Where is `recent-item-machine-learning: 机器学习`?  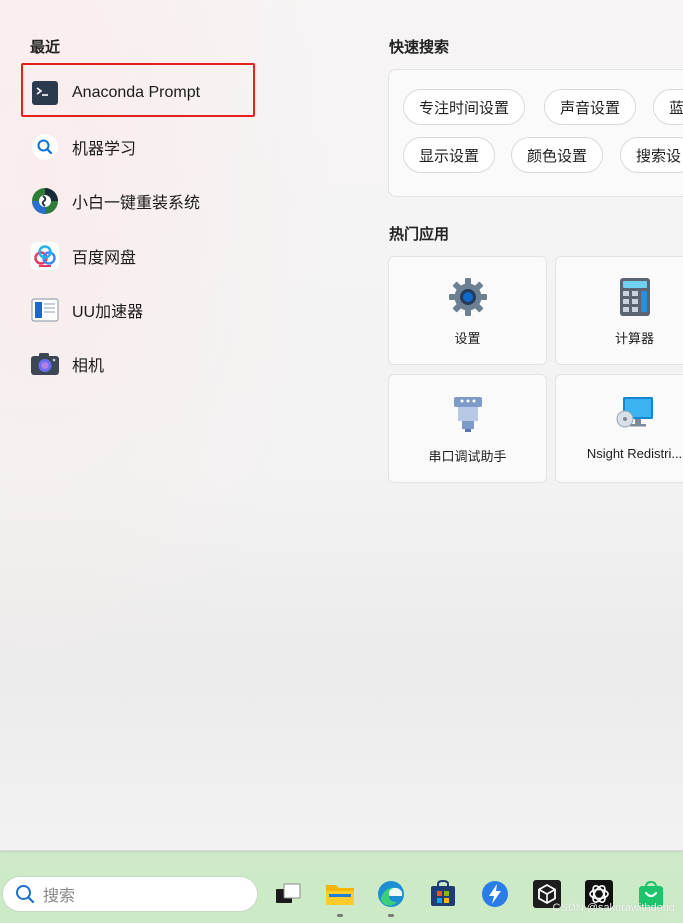
recent-item-machine-learning: 机器学习 is located at coordinates (83, 147).